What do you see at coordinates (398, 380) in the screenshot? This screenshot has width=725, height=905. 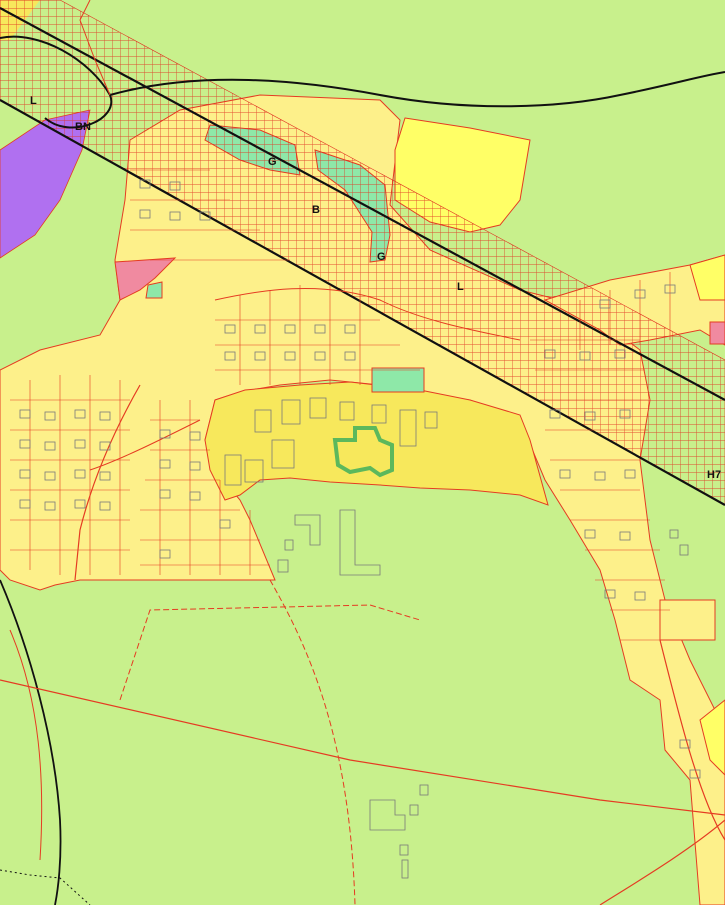 I see `zone-green-park` at bounding box center [398, 380].